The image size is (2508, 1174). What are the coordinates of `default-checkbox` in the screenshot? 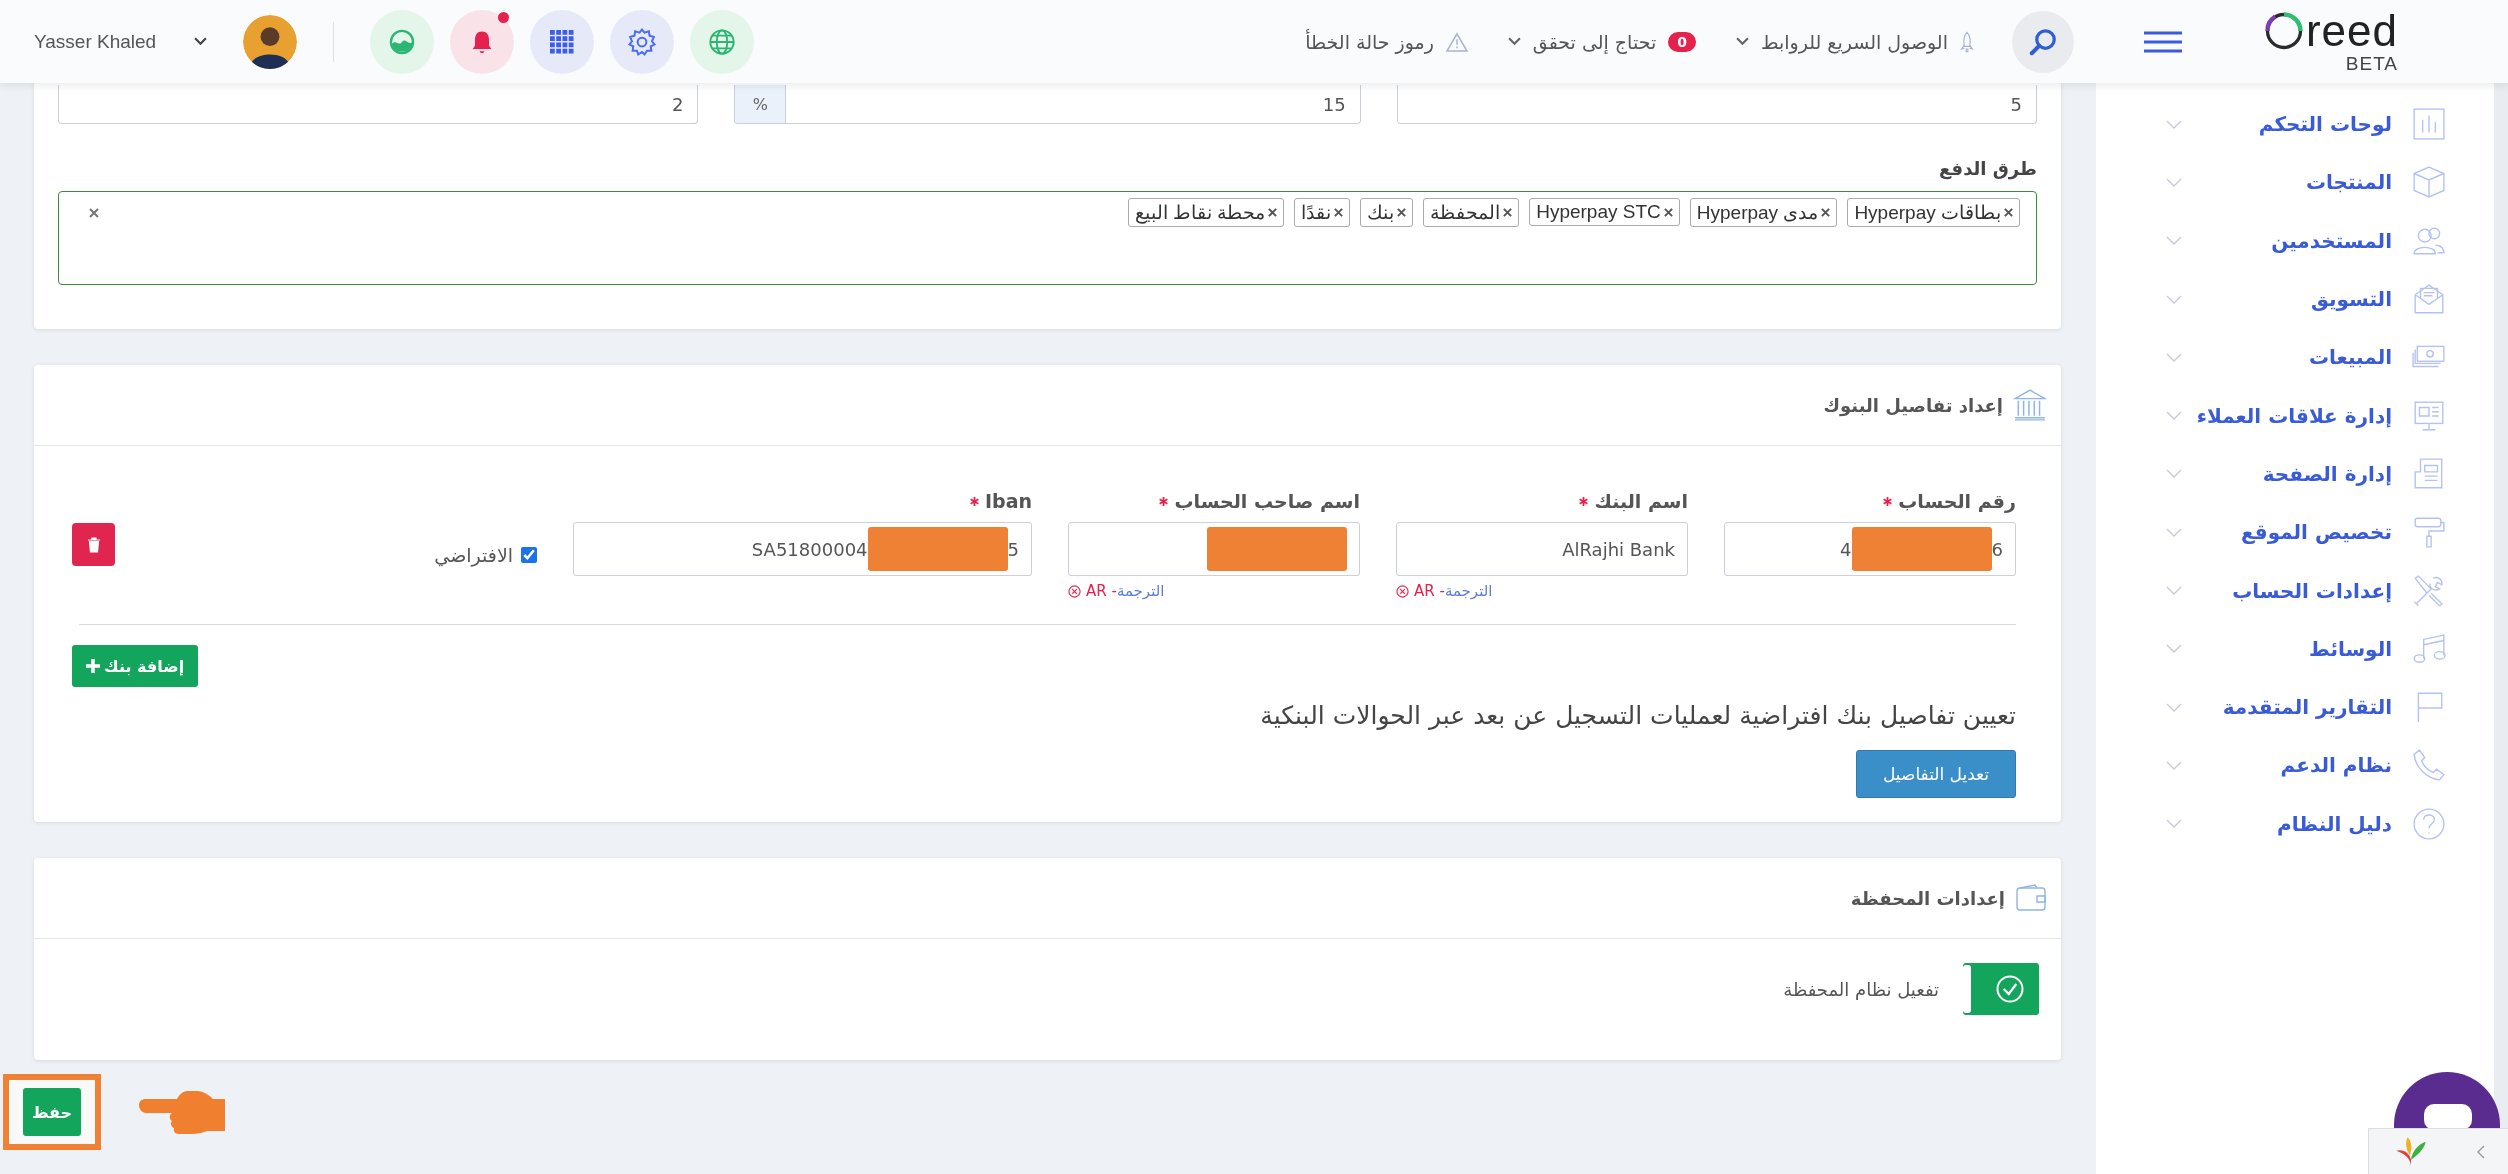 It's located at (529, 555).